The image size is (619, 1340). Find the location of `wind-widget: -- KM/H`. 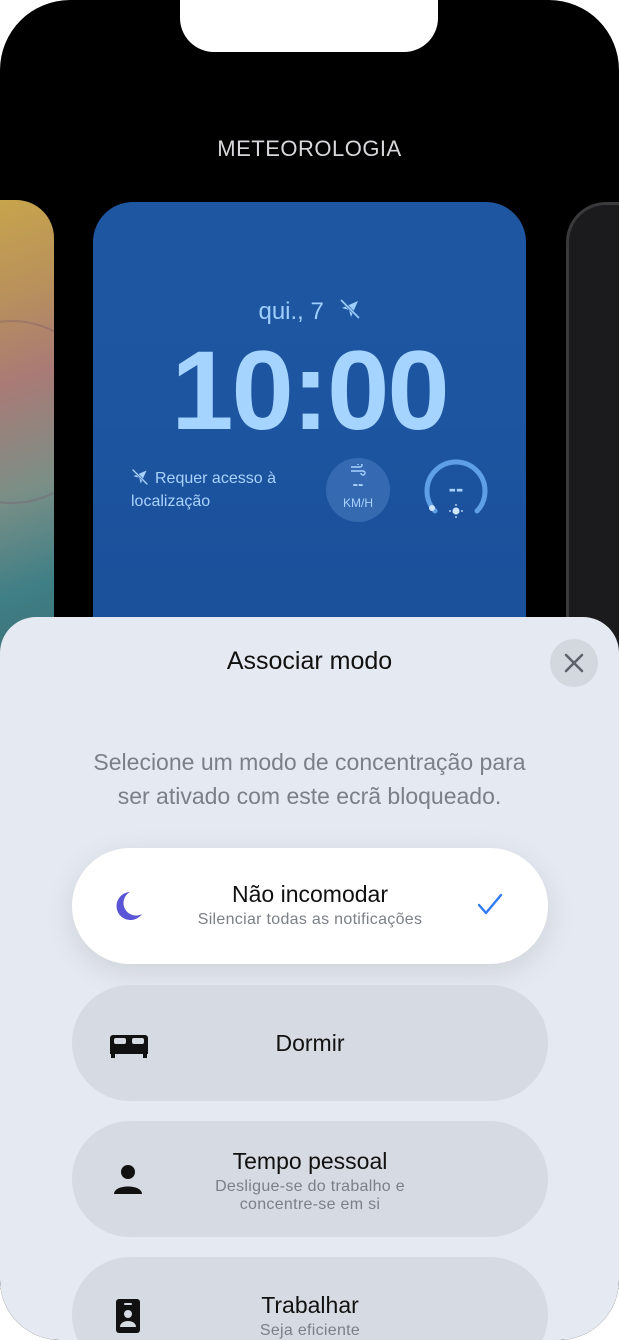

wind-widget: -- KM/H is located at coordinates (358, 490).